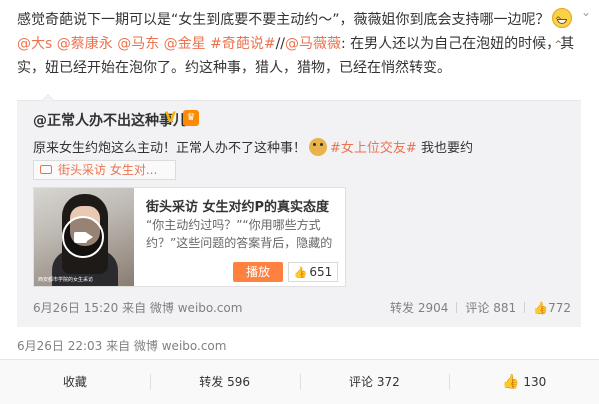  I want to click on video-like-button: 👍 651, so click(313, 272).